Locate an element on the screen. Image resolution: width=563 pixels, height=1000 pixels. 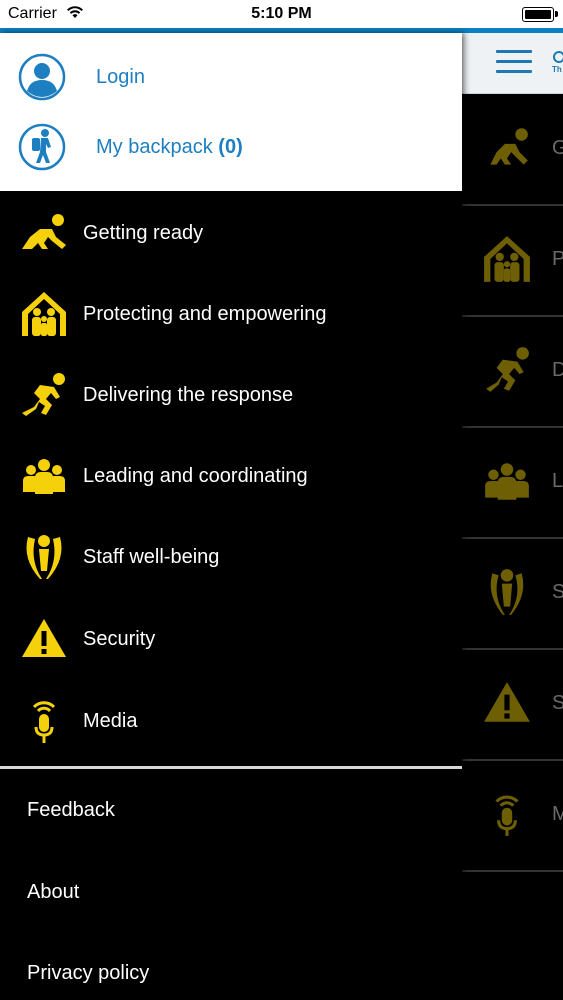
menu-item-label: Getting ready is located at coordinates (143, 233).